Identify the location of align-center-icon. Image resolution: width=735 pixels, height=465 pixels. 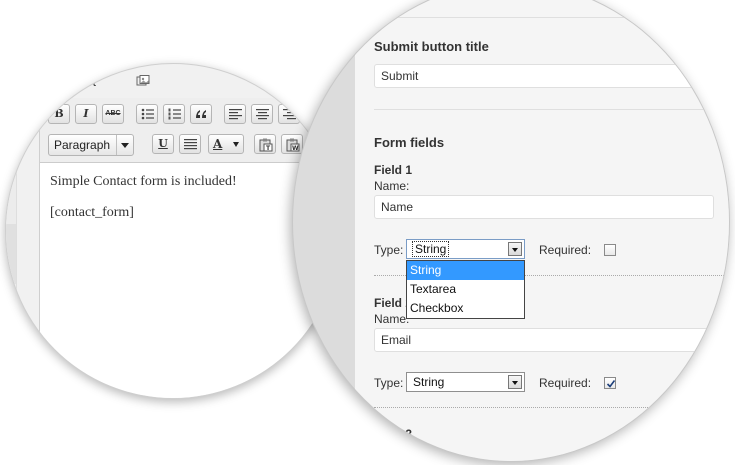
(262, 114).